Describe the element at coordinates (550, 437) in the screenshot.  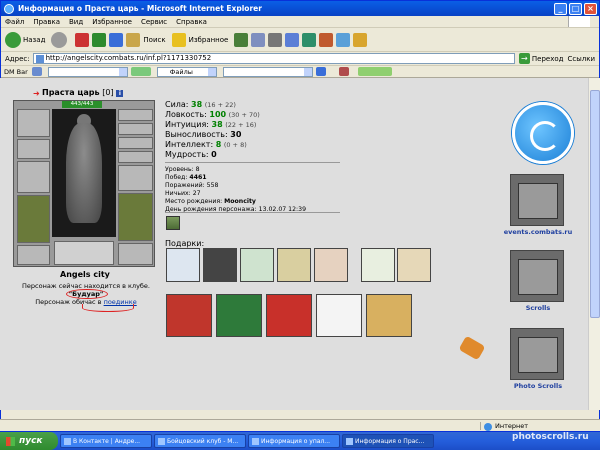
I see `watermark: photoscrolls.ru` at that location.